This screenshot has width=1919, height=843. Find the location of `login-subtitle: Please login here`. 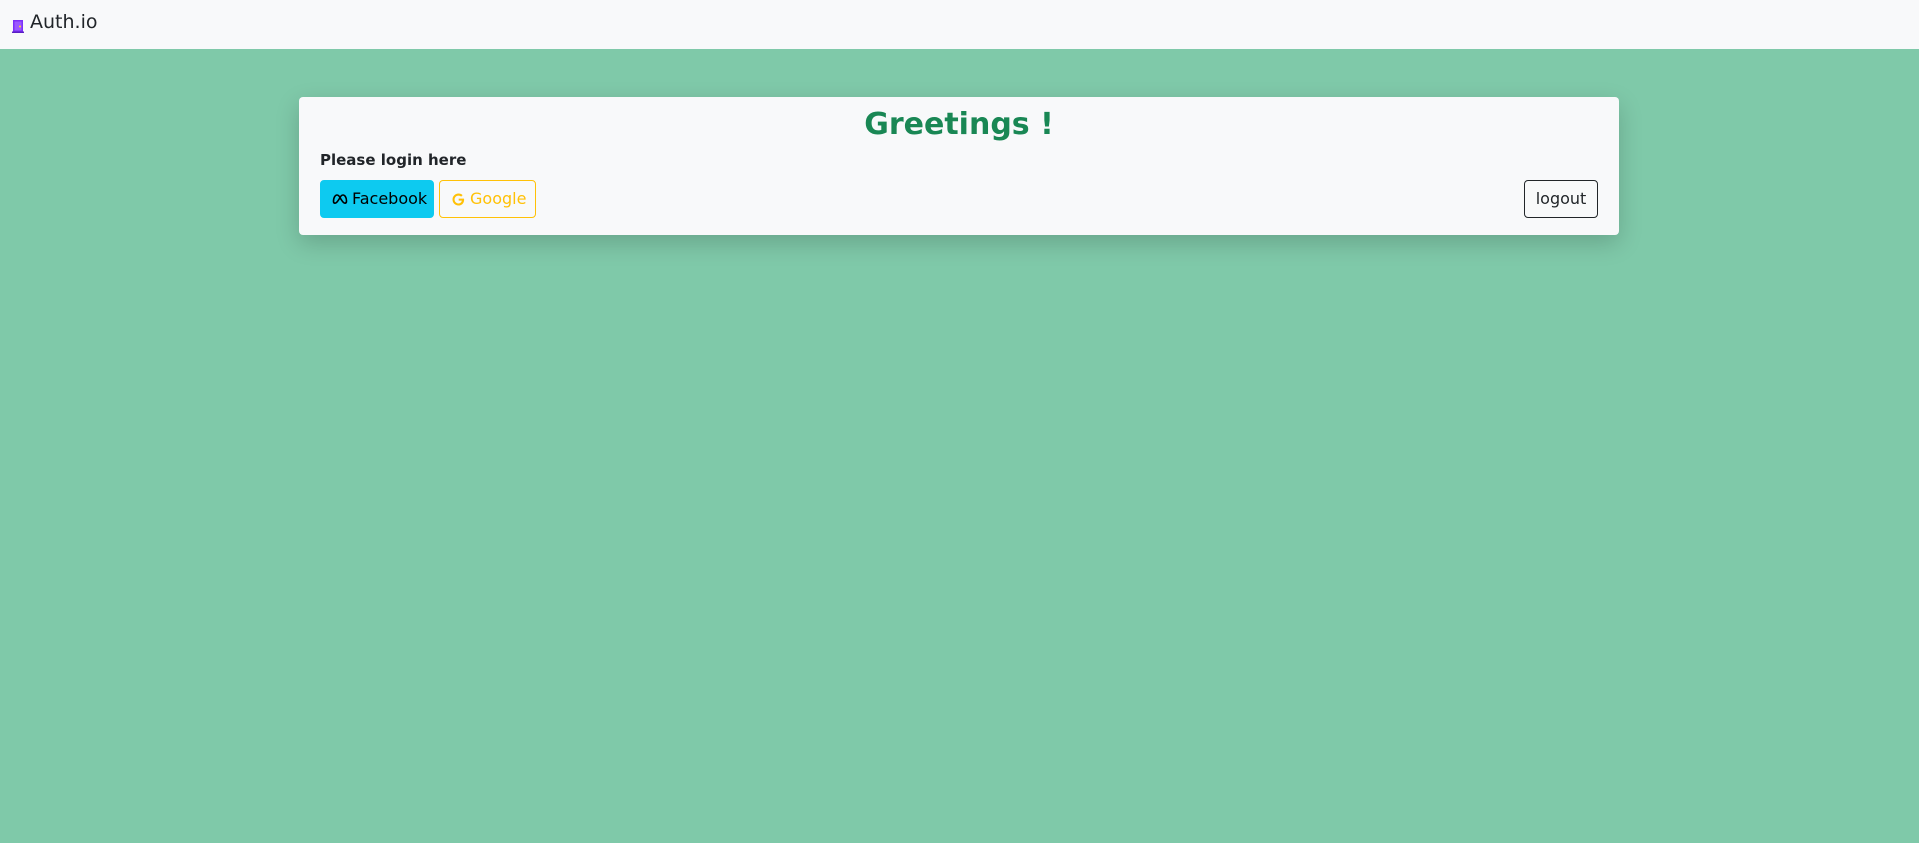

login-subtitle: Please login here is located at coordinates (393, 160).